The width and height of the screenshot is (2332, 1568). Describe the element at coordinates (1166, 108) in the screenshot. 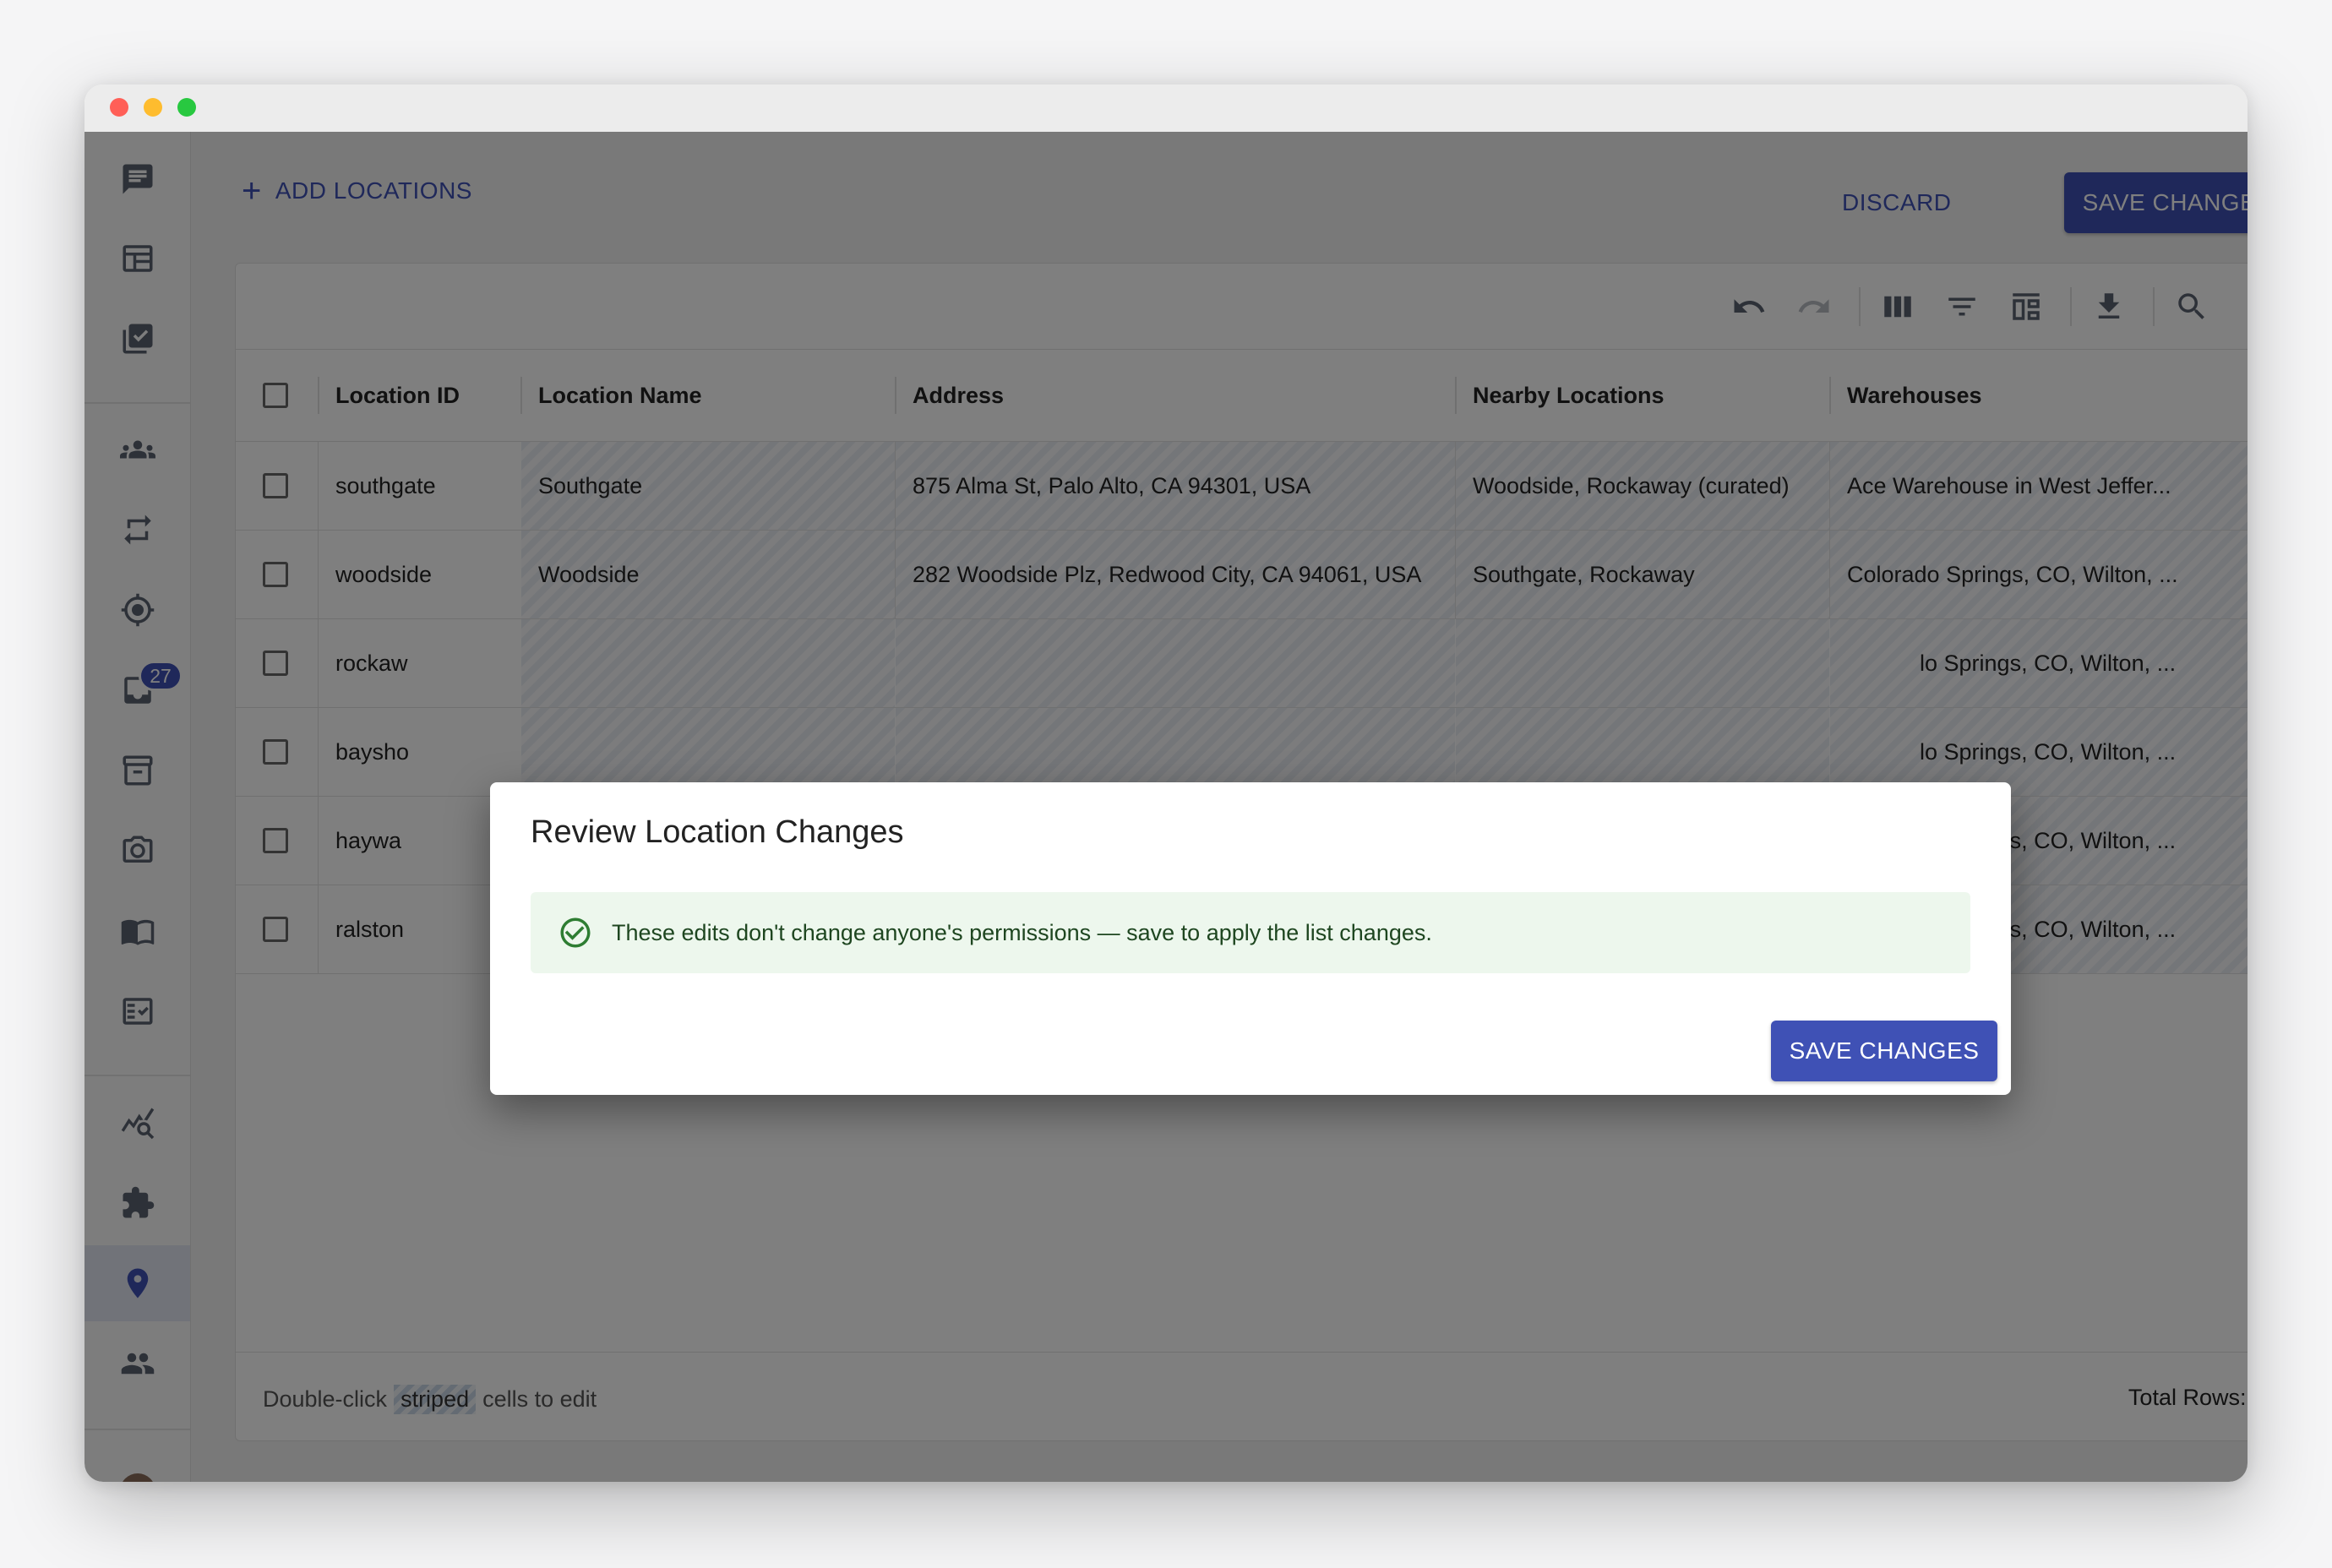

I see `title-bar` at that location.